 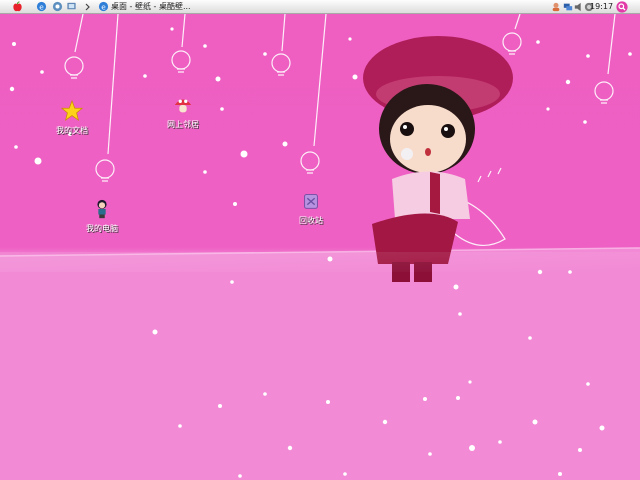 I want to click on mushroom-icon, so click(x=183, y=106).